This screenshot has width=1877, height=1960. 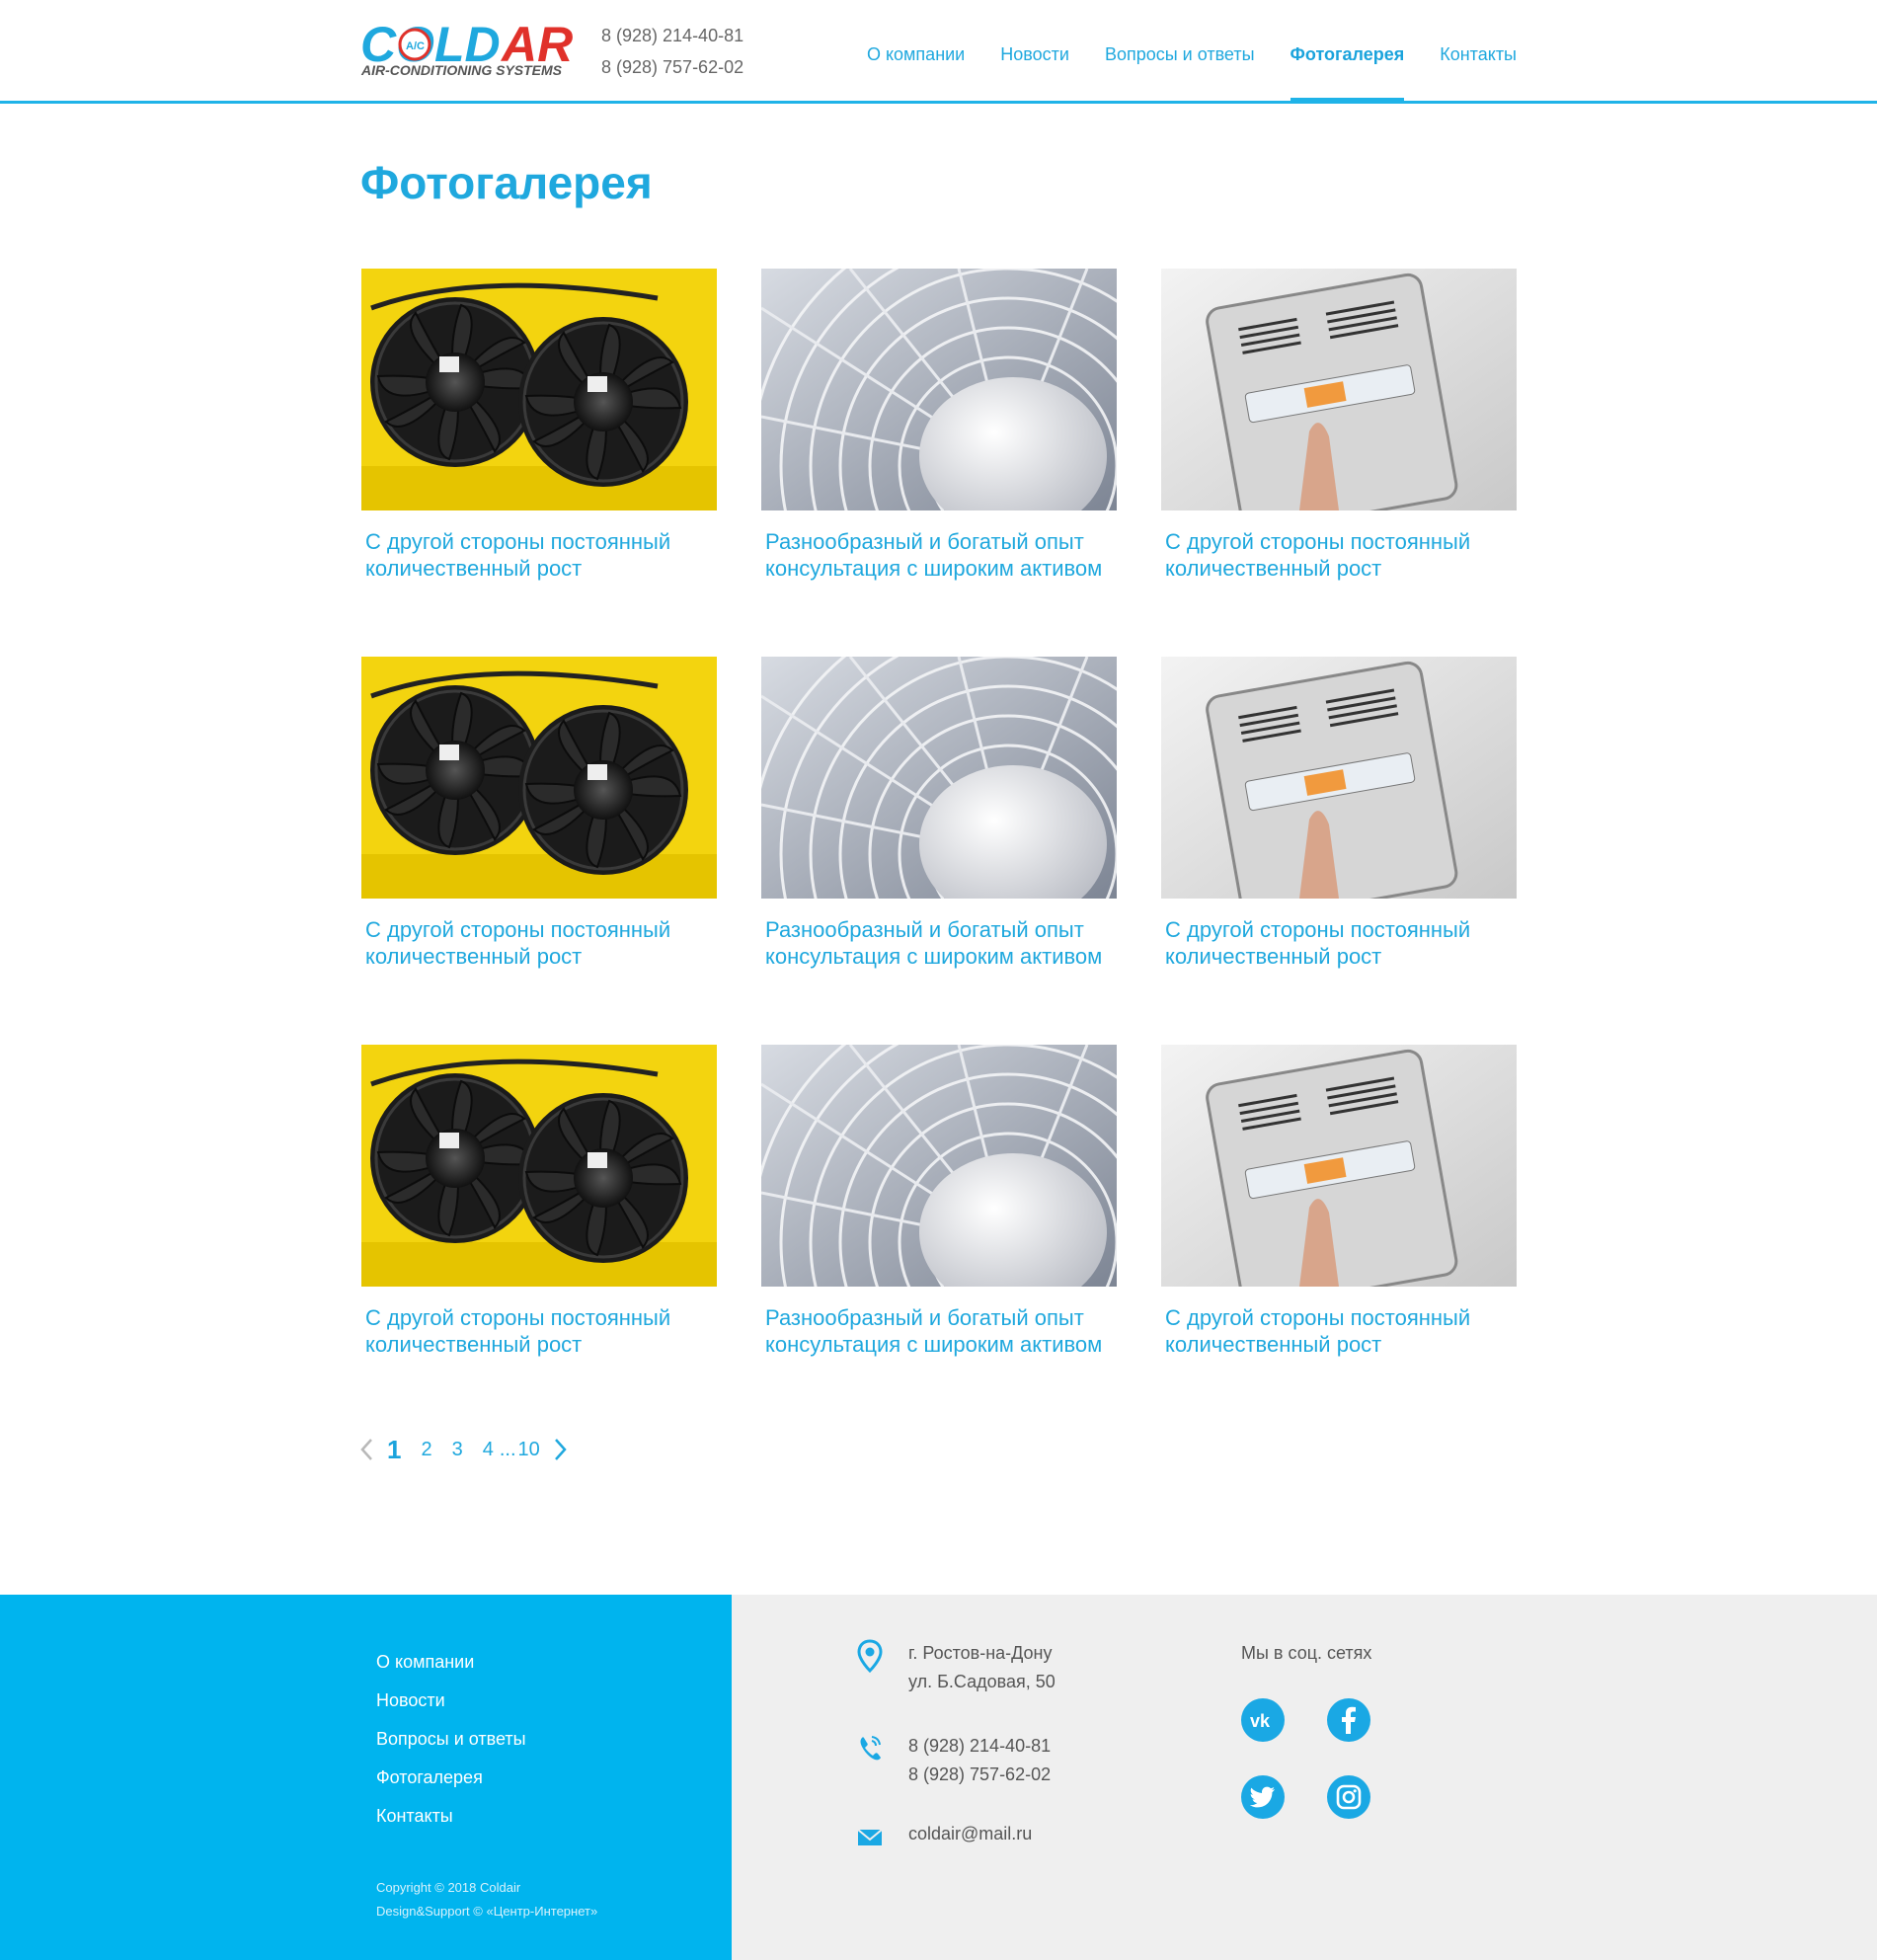 I want to click on coldair-logo-icon: COLD A/C AR AIR-CONDITIONING SYSTEMS, so click(x=467, y=47).